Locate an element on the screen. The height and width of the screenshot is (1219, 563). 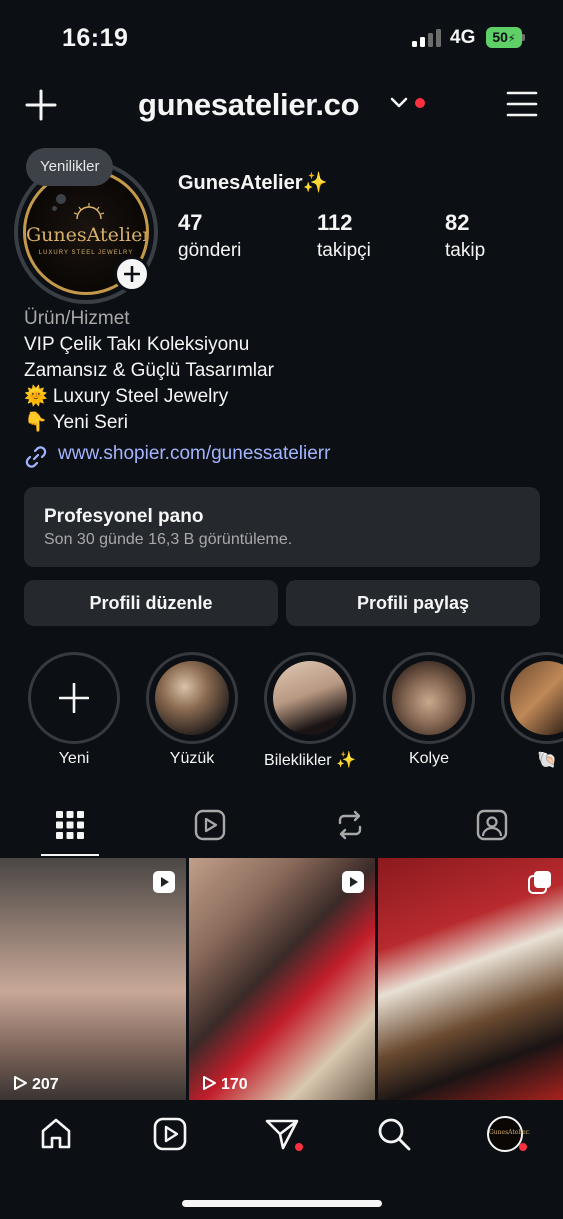
profile-category: Ürün/Hizmet is located at coordinates (77, 318).